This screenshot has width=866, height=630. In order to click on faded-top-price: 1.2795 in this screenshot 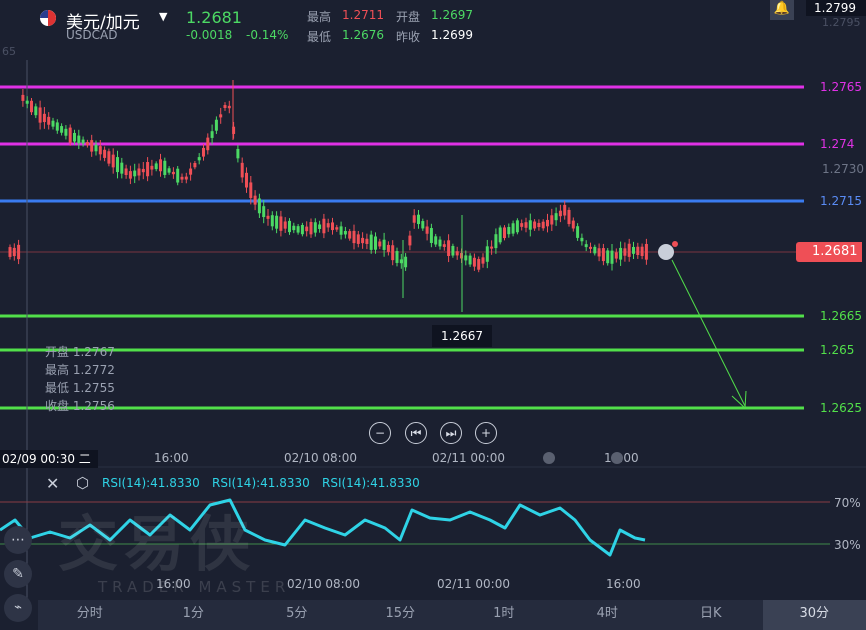, I will do `click(841, 22)`.